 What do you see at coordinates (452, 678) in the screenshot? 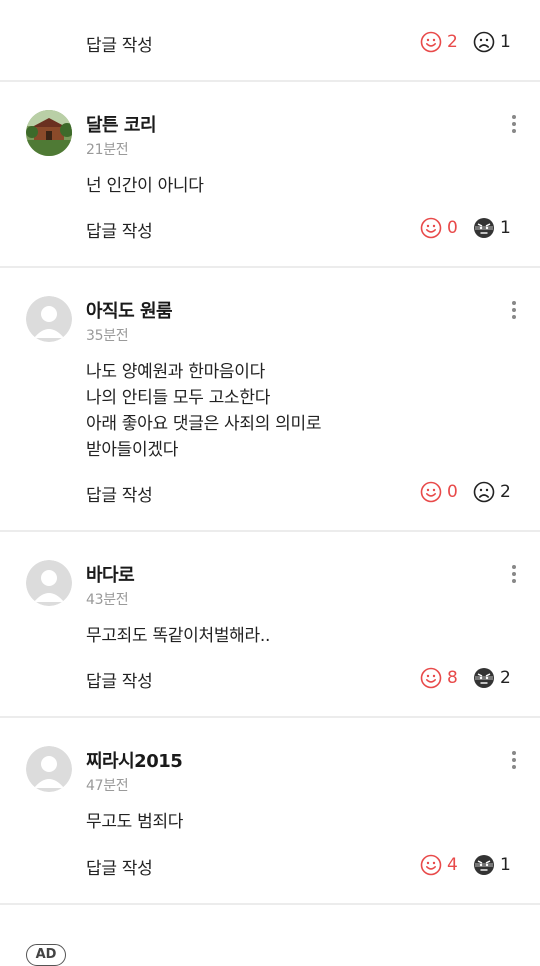
I see `like-count: 8` at bounding box center [452, 678].